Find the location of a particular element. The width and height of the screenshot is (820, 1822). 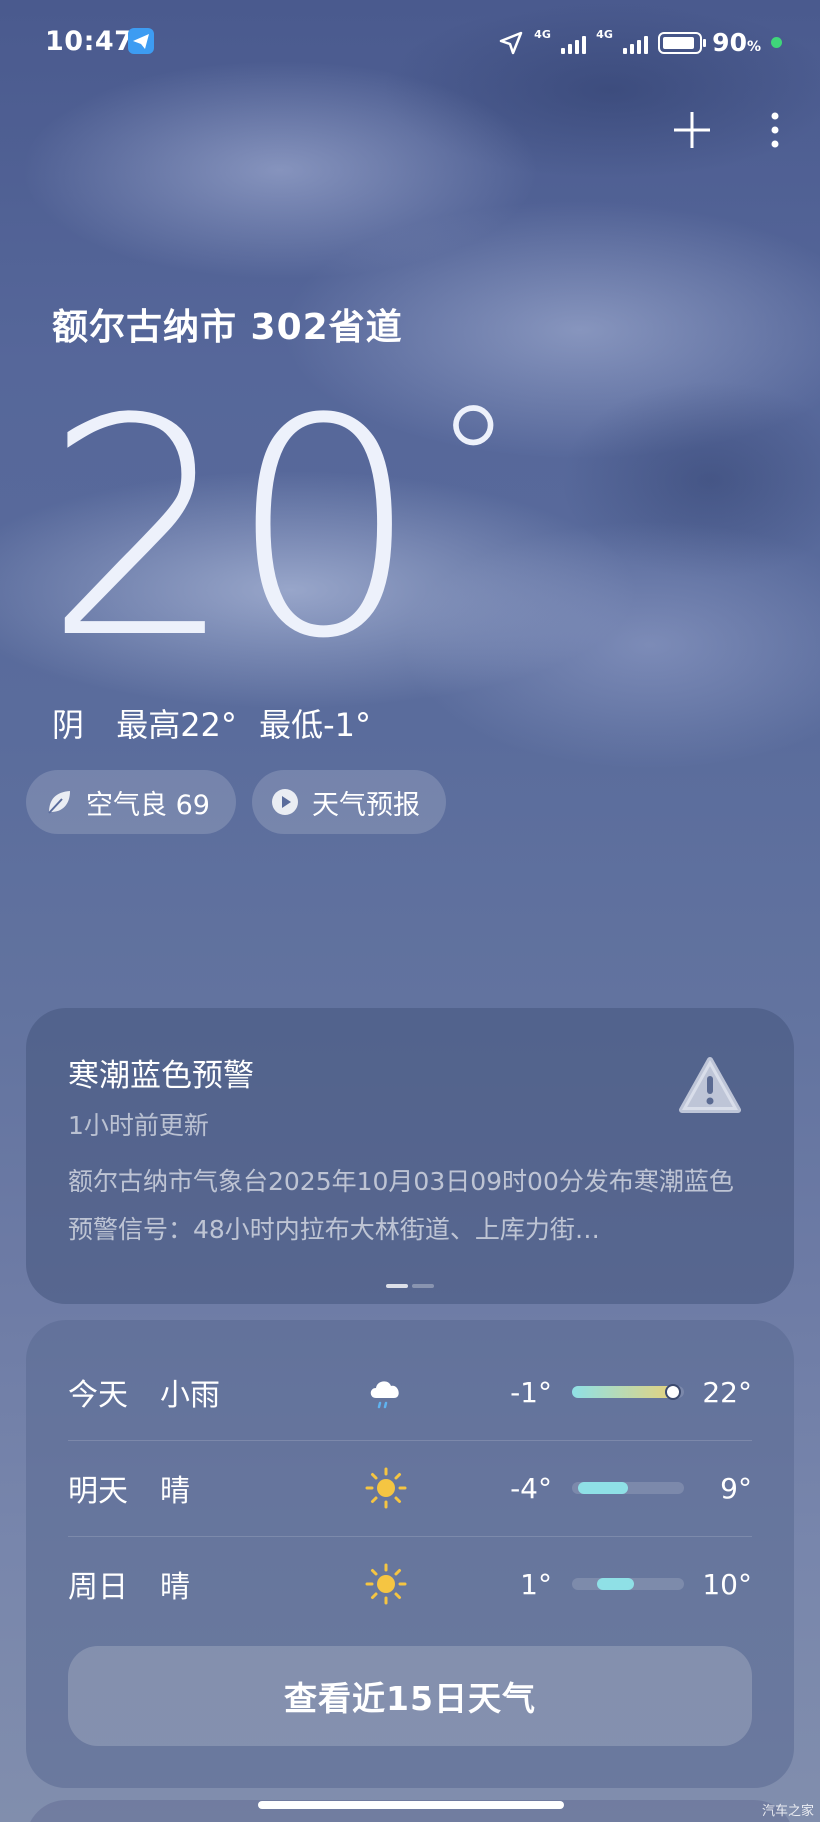

alert-pager is located at coordinates (410, 1286).